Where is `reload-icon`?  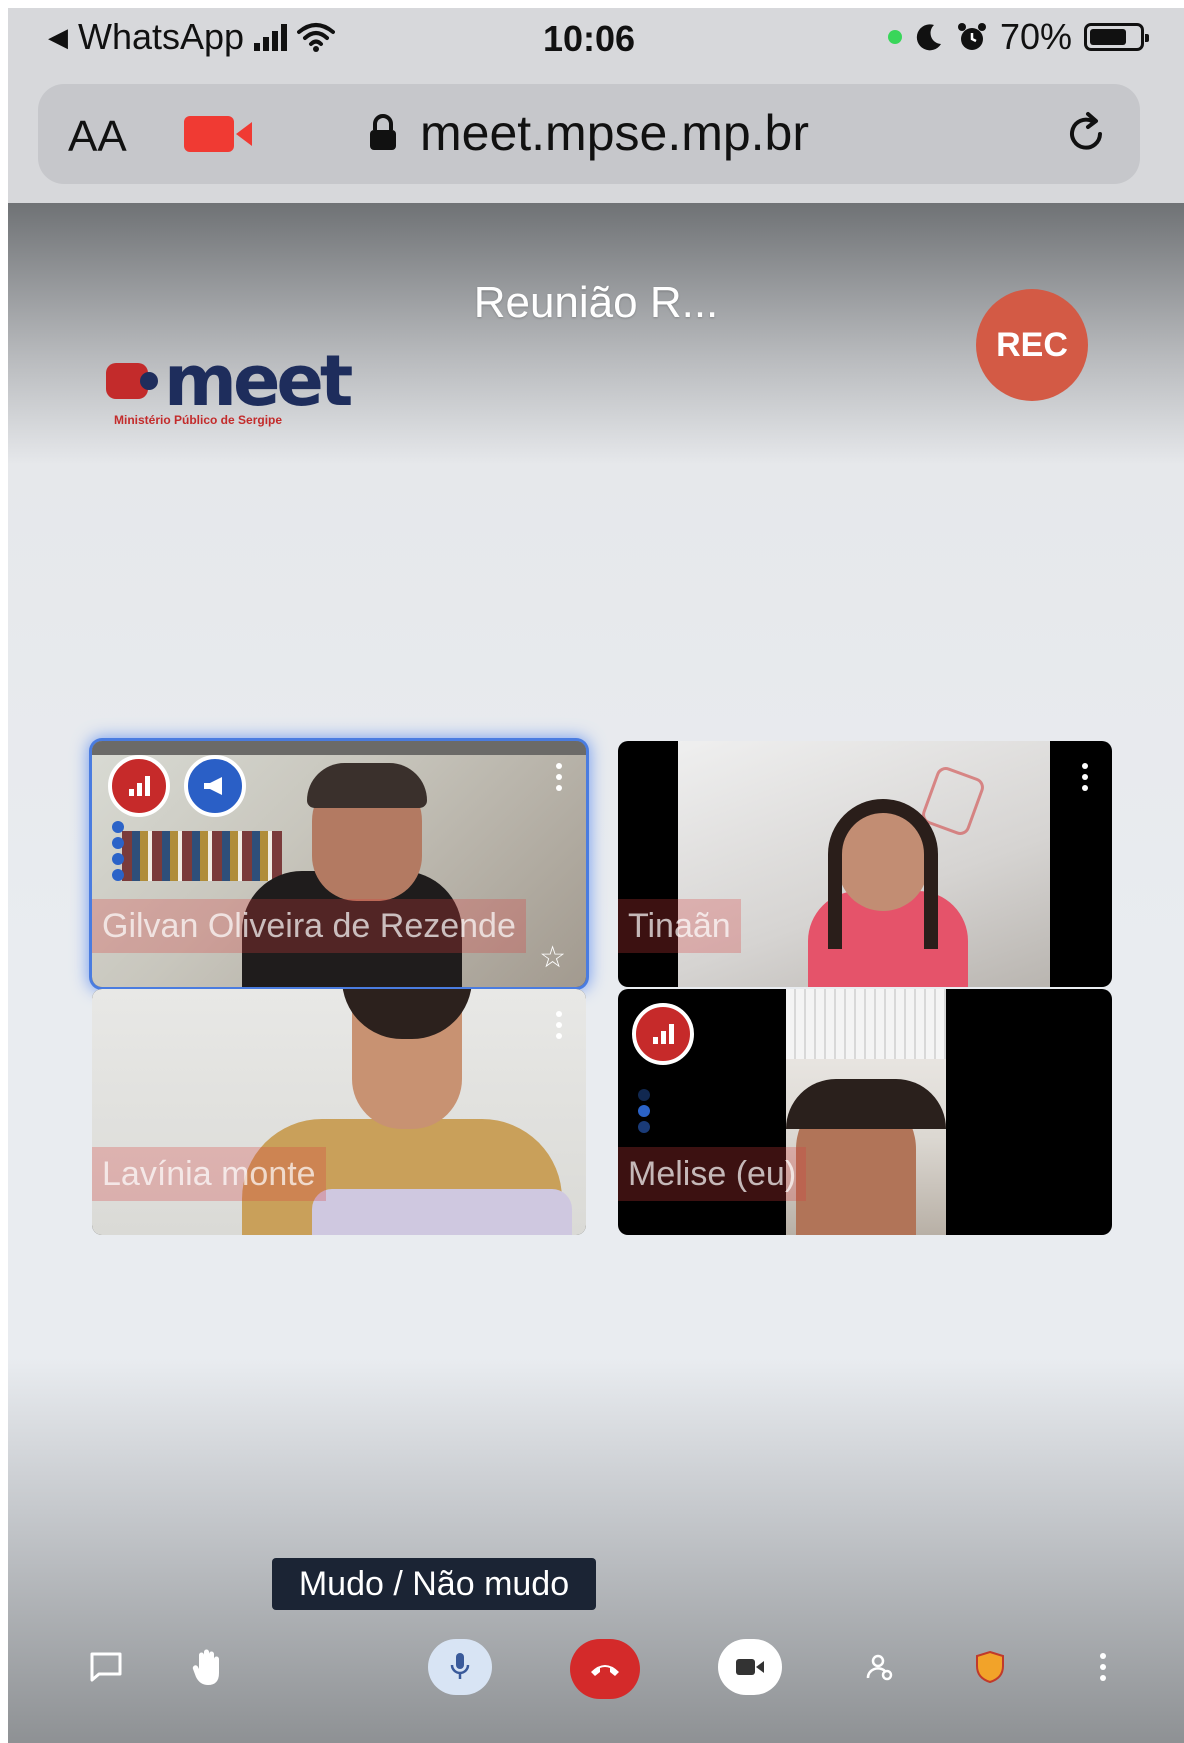 reload-icon is located at coordinates (1086, 134).